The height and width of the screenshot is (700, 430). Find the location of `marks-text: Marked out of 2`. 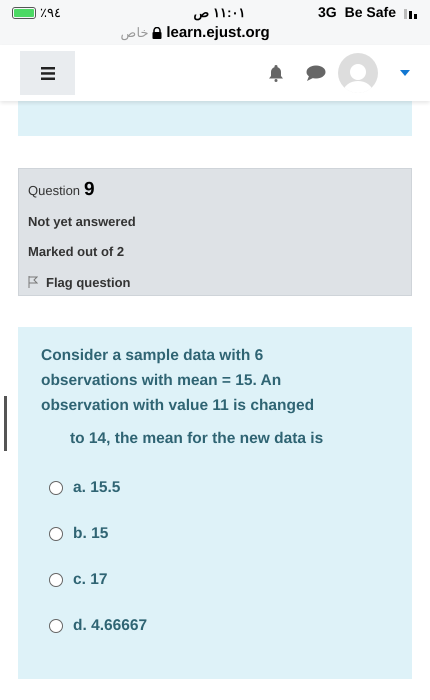

marks-text: Marked out of 2 is located at coordinates (77, 252).